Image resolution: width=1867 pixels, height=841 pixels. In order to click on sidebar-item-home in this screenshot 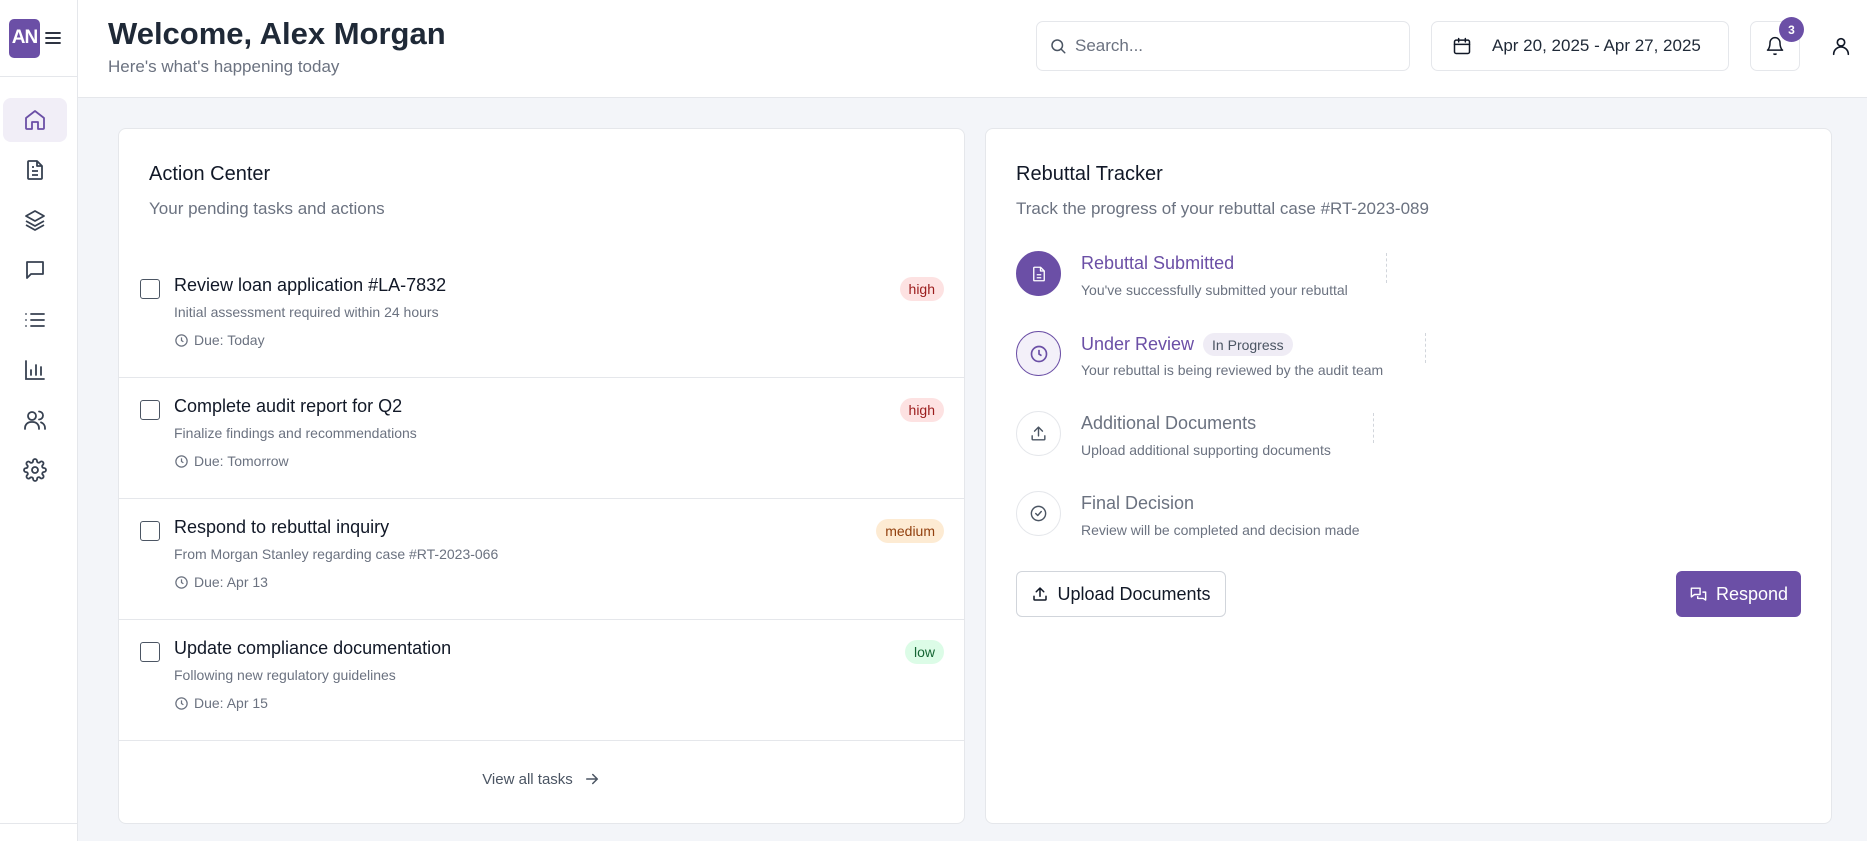, I will do `click(35, 120)`.